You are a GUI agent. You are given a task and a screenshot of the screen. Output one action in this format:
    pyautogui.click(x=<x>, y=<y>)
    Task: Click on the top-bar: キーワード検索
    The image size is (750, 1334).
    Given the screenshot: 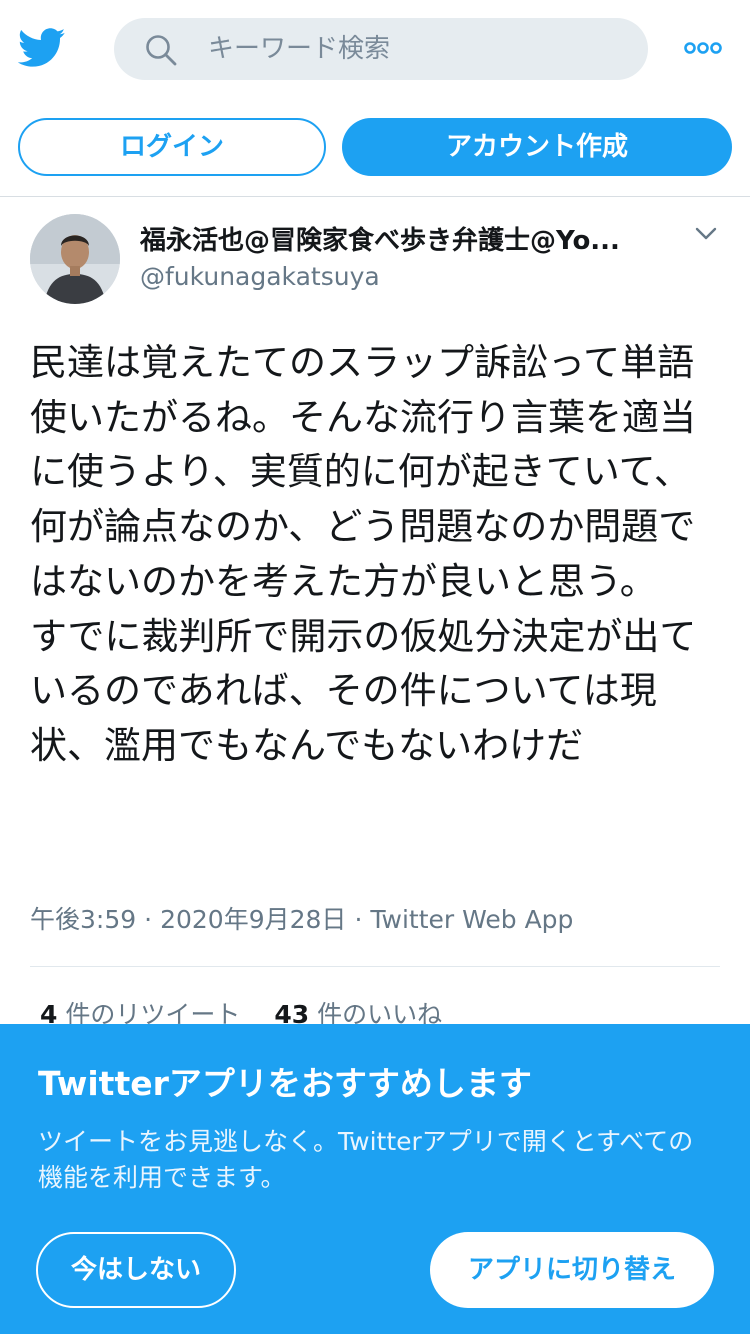 What is the action you would take?
    pyautogui.click(x=375, y=50)
    